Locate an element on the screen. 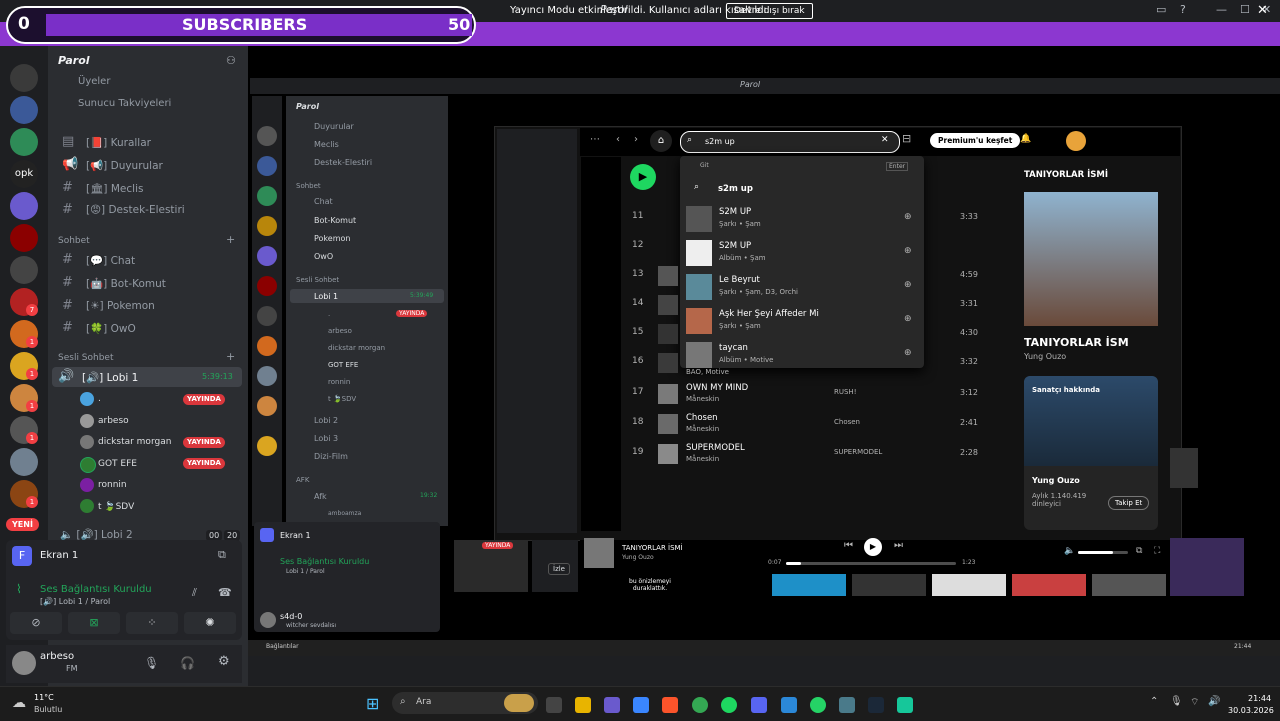  table-row: 15 4:30 is located at coordinates (817, 334).